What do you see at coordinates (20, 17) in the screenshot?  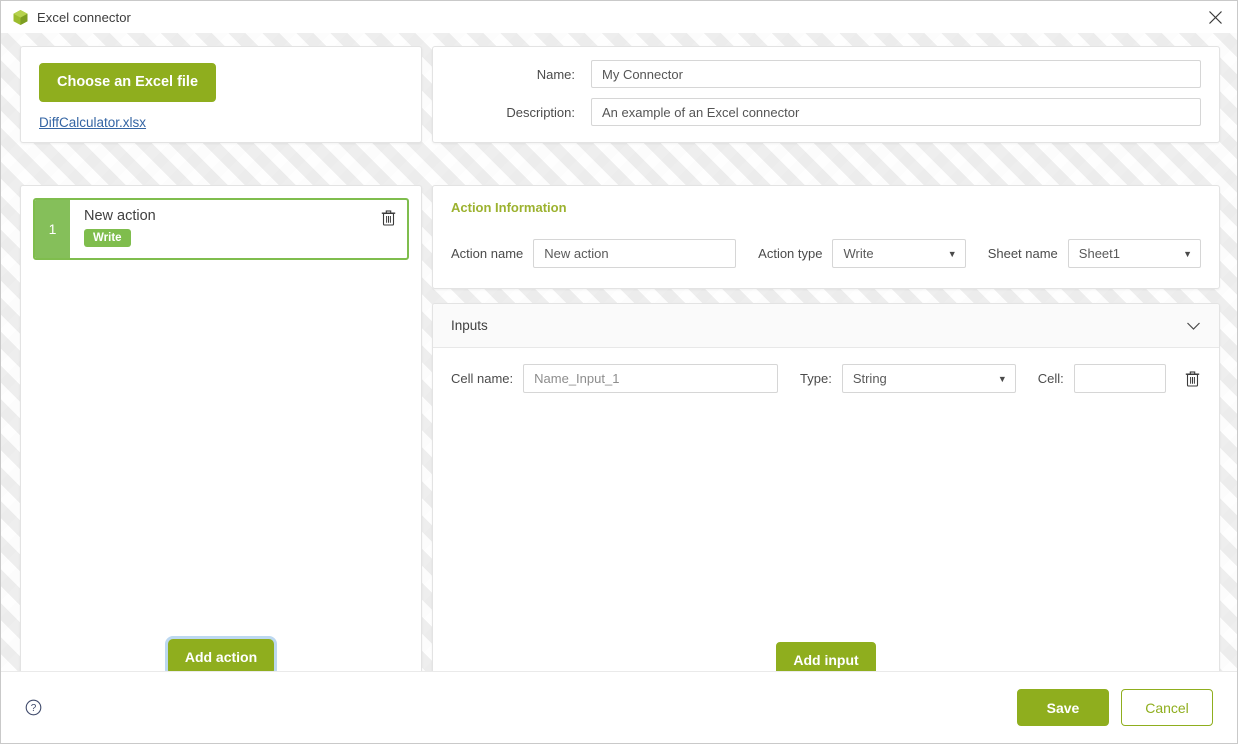 I see `excel-connector-cube-icon` at bounding box center [20, 17].